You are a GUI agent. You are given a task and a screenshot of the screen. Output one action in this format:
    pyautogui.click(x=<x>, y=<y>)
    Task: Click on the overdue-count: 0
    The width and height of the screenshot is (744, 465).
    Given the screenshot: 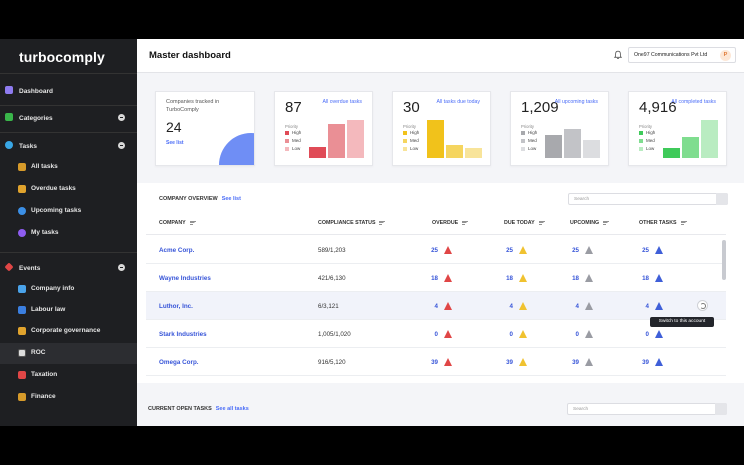 What is the action you would take?
    pyautogui.click(x=428, y=334)
    